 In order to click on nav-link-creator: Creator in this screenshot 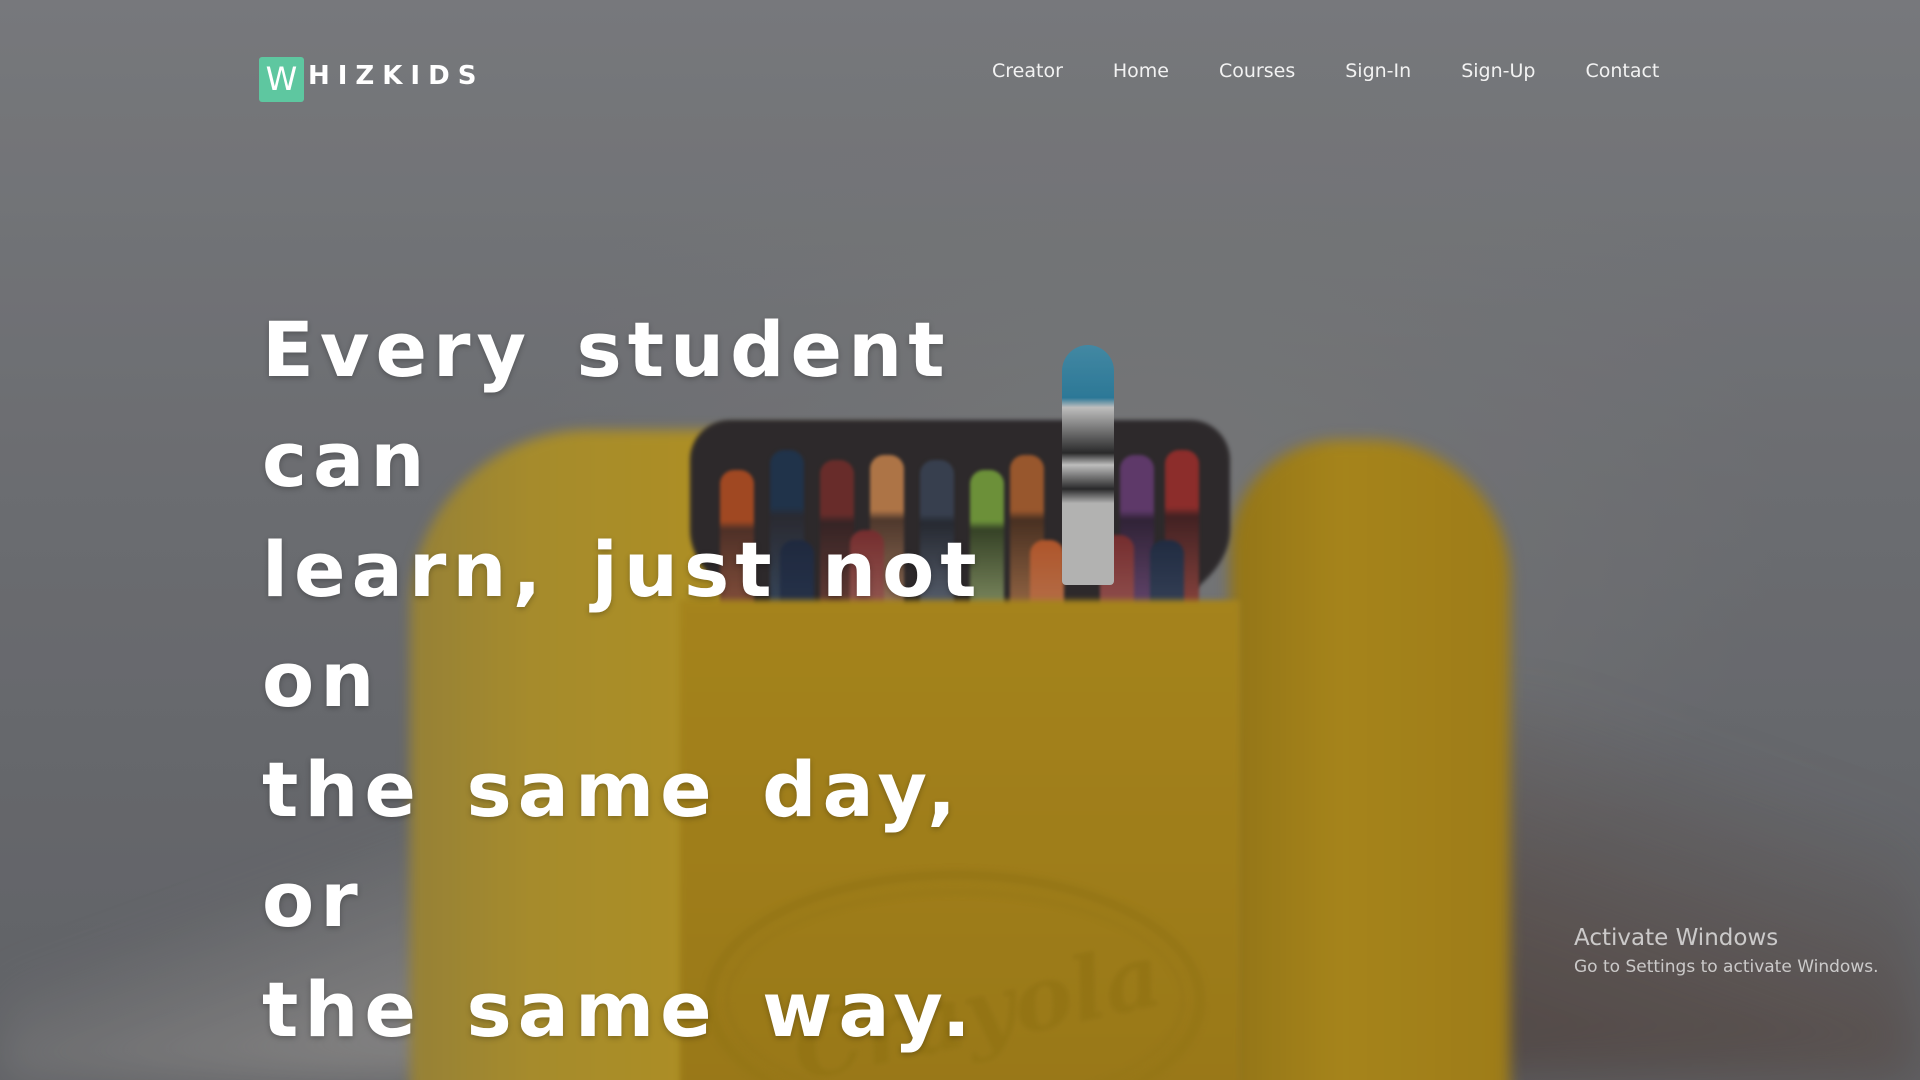, I will do `click(1027, 71)`.